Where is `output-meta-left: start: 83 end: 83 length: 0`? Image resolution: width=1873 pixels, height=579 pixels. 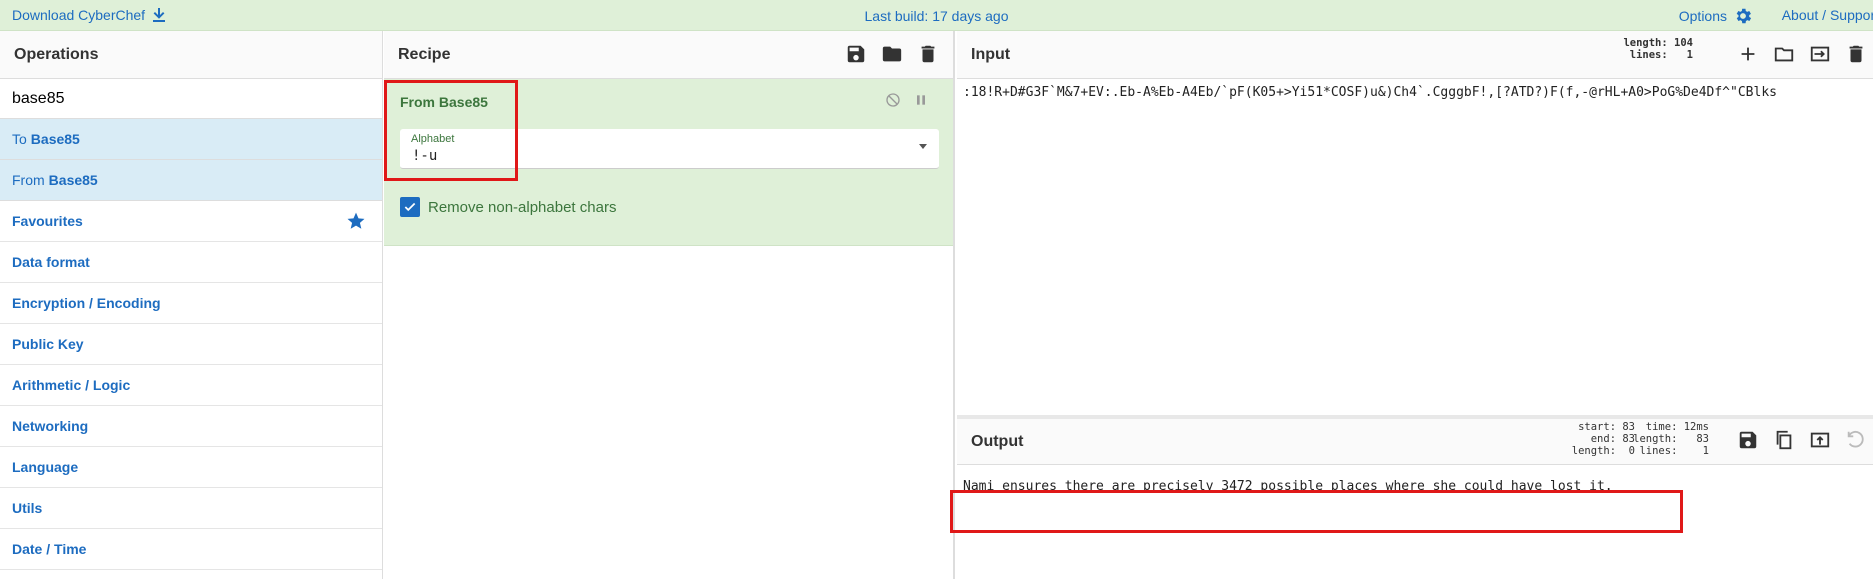
output-meta-left: start: 83 end: 83 length: 0 is located at coordinates (1603, 439).